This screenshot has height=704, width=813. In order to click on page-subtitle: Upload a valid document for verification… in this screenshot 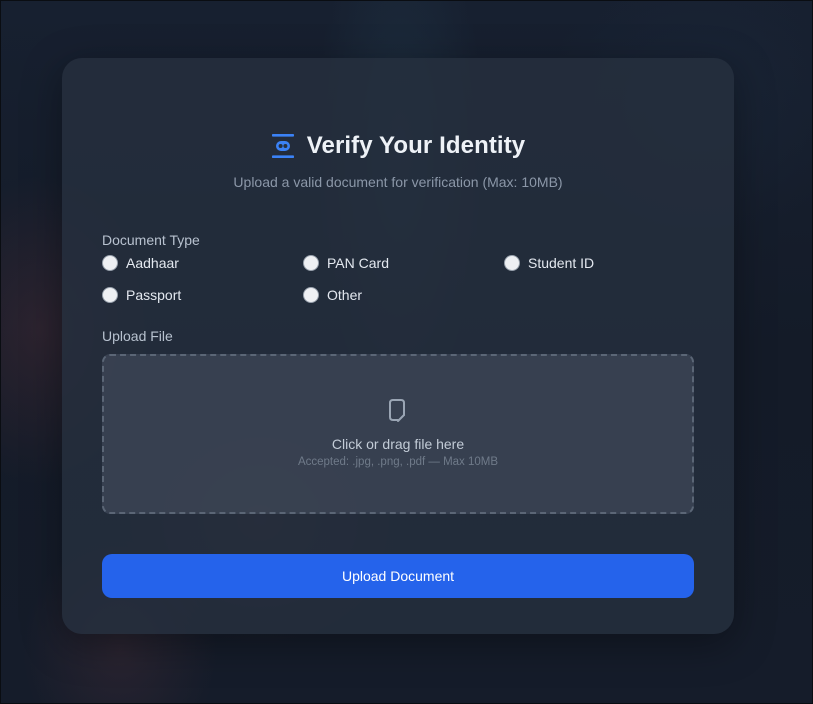, I will do `click(398, 182)`.